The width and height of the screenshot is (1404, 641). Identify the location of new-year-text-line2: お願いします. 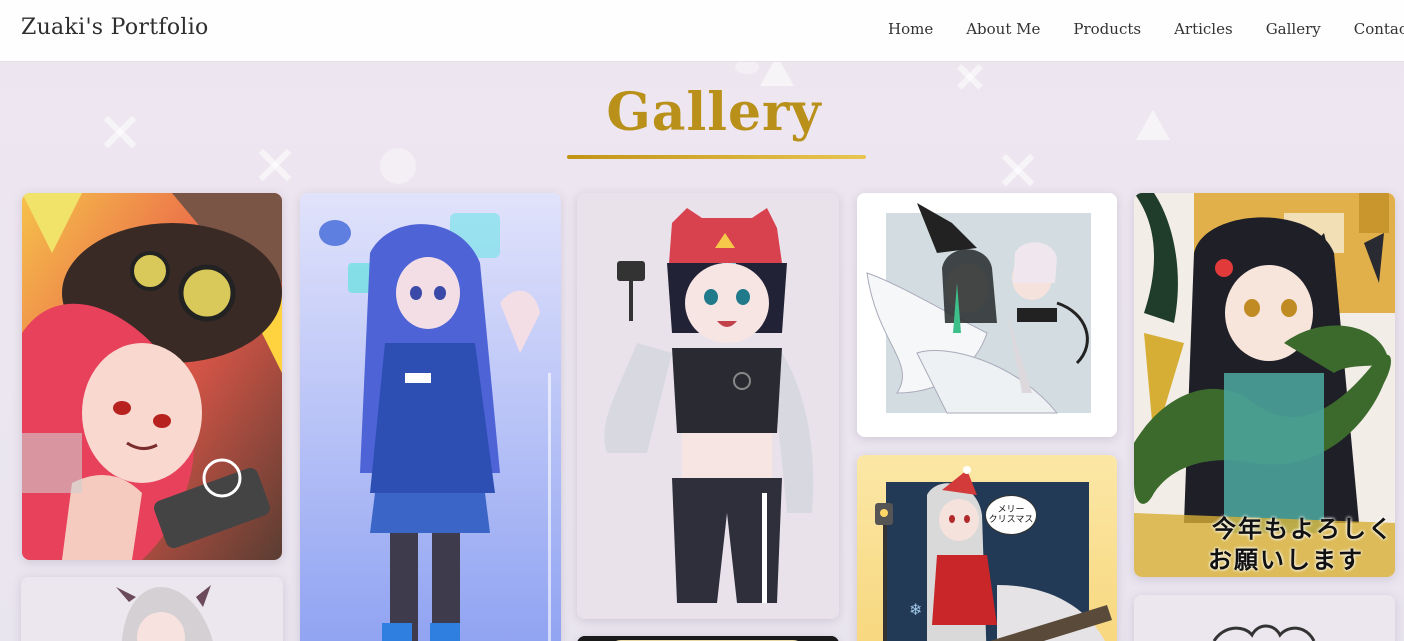
(1286, 559).